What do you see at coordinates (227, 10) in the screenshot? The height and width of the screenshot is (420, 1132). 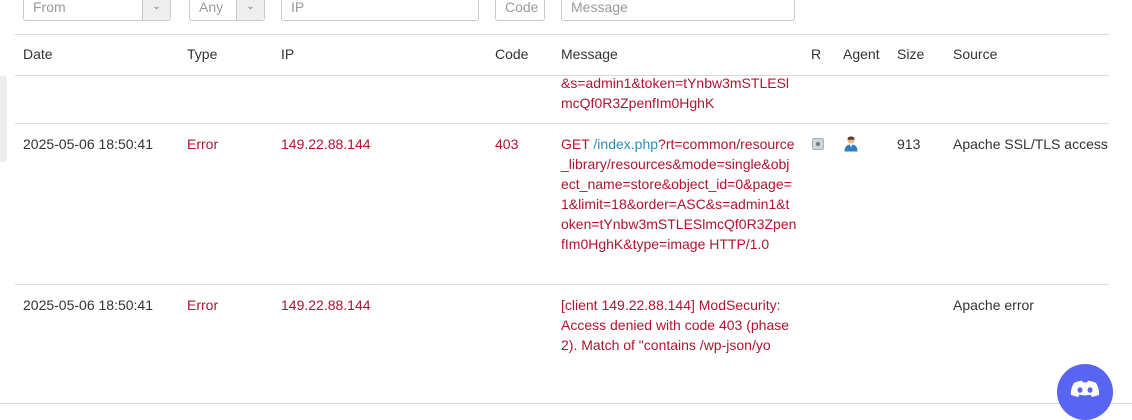 I see `type-filter-select: Any ⌄` at bounding box center [227, 10].